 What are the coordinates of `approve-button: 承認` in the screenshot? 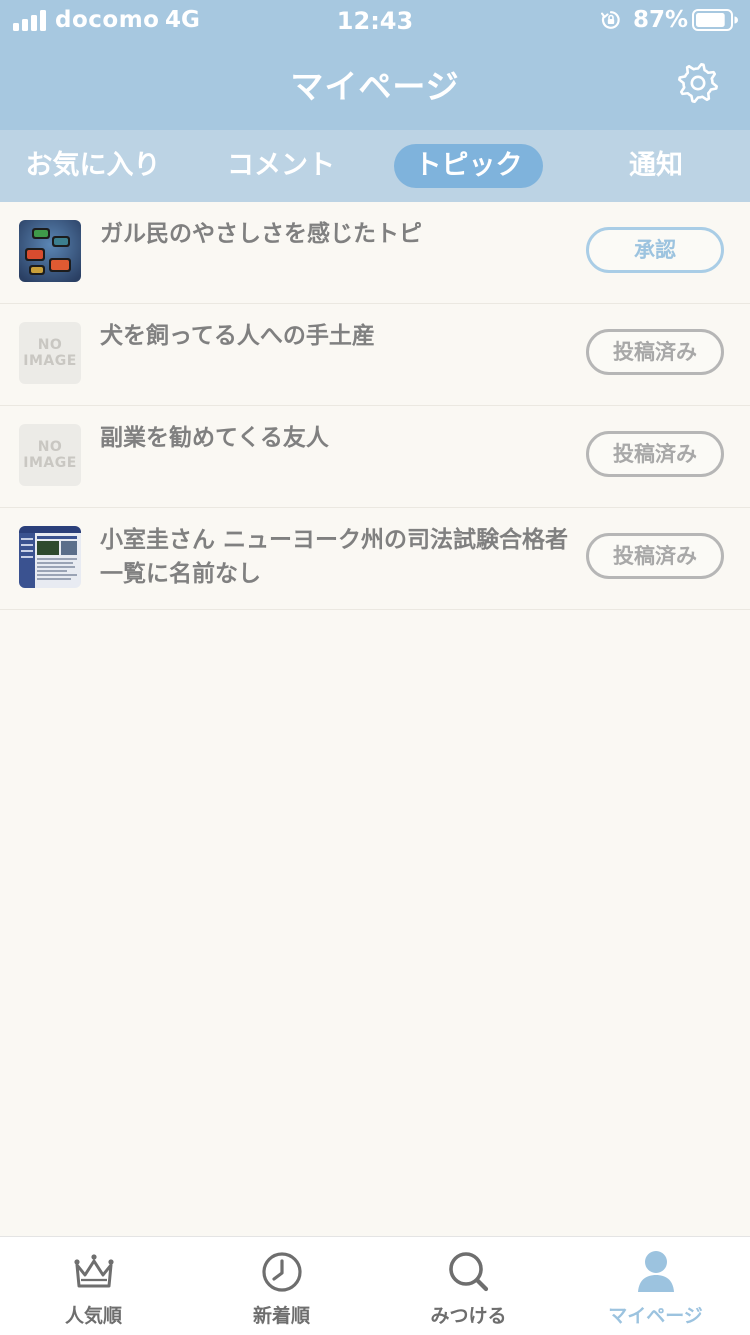 It's located at (655, 250).